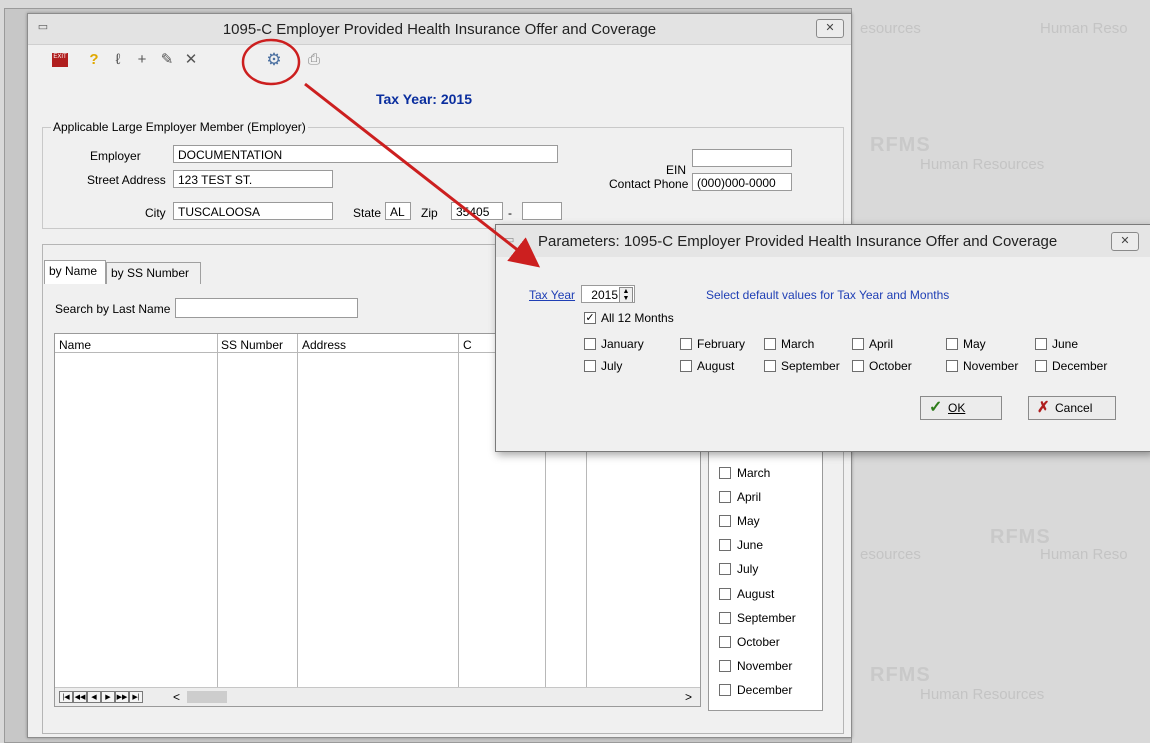  I want to click on annotation-arrow, so click(422, 175).